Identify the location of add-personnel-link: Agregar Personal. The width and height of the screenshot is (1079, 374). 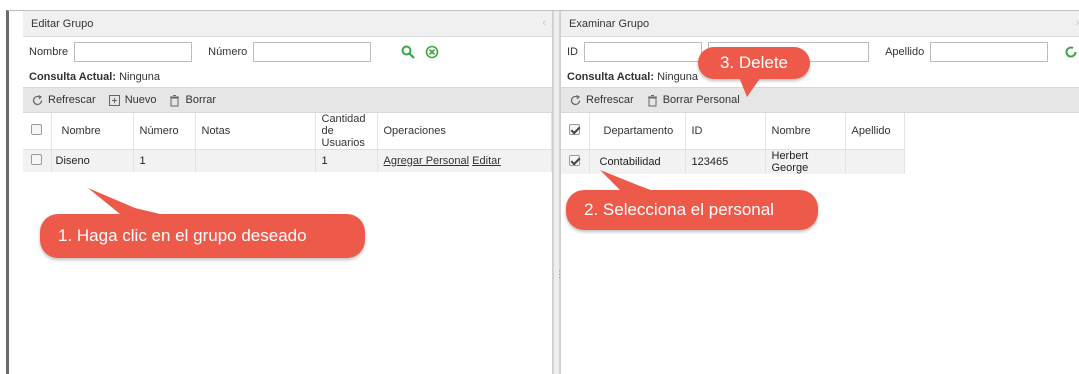
(427, 161).